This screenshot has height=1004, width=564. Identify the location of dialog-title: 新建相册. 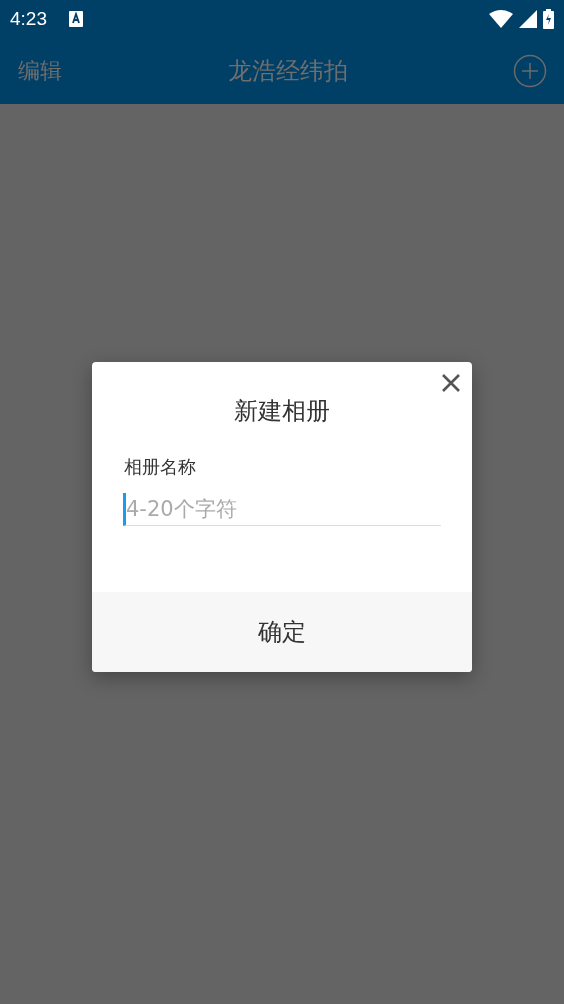
(282, 411).